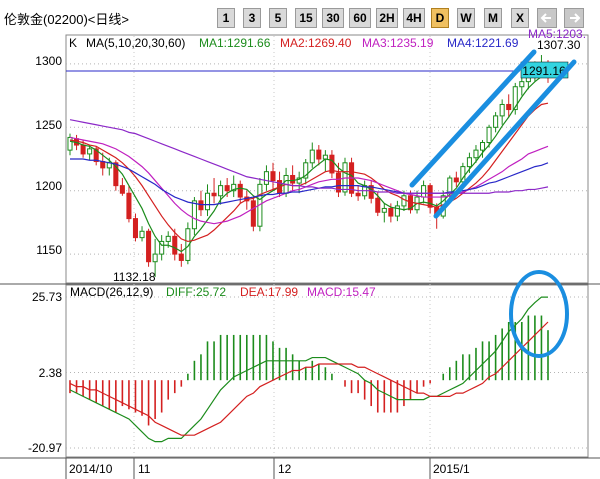 The height and width of the screenshot is (479, 600). I want to click on price-tick-1200: 1200, so click(48, 186).